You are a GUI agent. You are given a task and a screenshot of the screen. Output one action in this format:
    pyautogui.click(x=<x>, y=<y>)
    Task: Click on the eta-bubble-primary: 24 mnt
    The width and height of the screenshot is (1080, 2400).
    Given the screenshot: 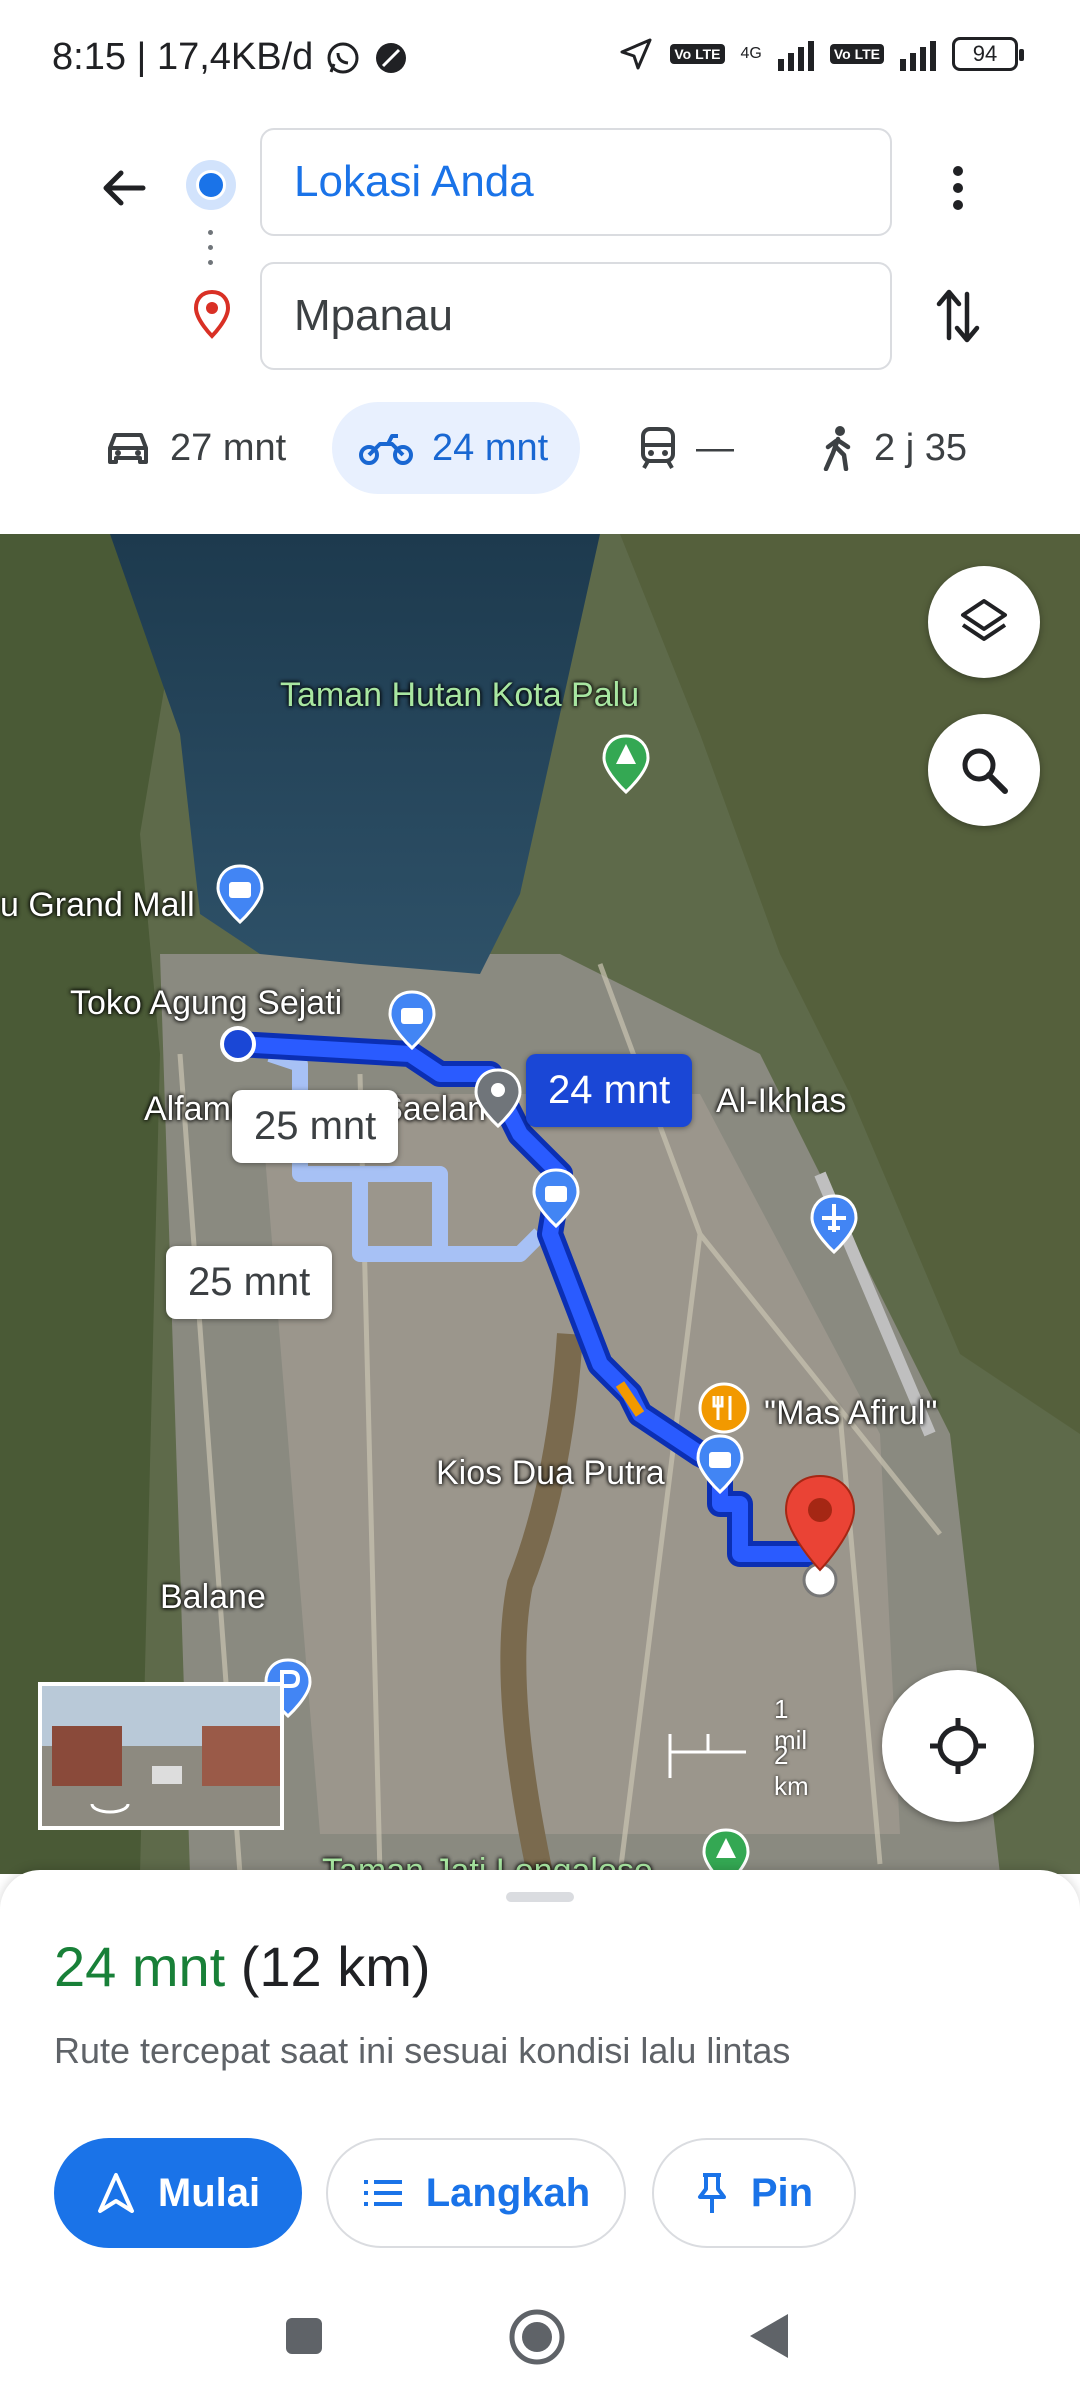 What is the action you would take?
    pyautogui.click(x=609, y=1090)
    